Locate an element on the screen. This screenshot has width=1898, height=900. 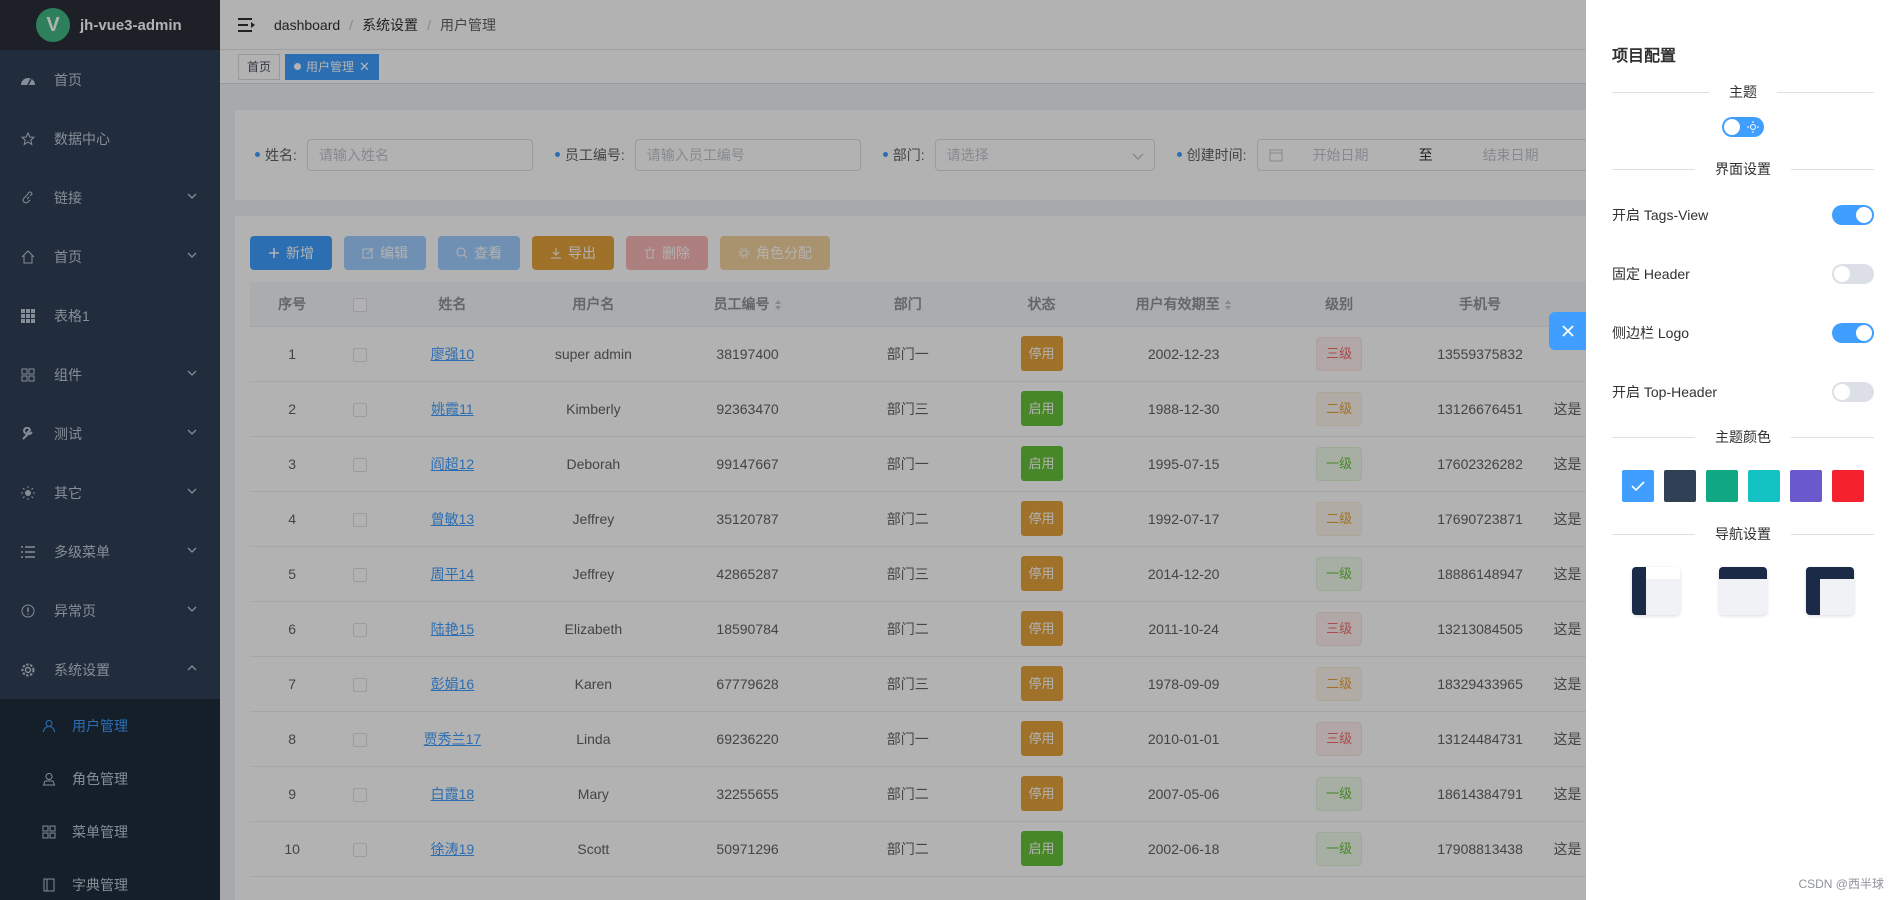
setting-label: 固定 Header is located at coordinates (1651, 273).